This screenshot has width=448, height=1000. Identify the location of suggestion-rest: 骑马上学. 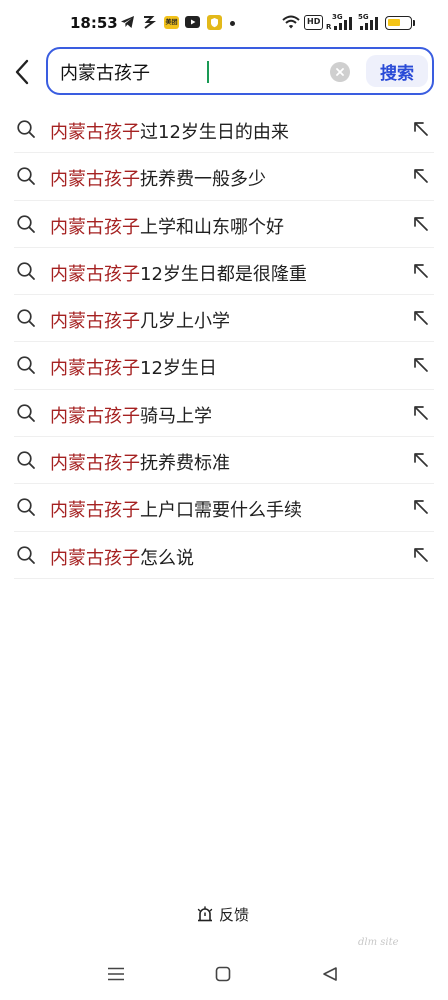
(176, 416).